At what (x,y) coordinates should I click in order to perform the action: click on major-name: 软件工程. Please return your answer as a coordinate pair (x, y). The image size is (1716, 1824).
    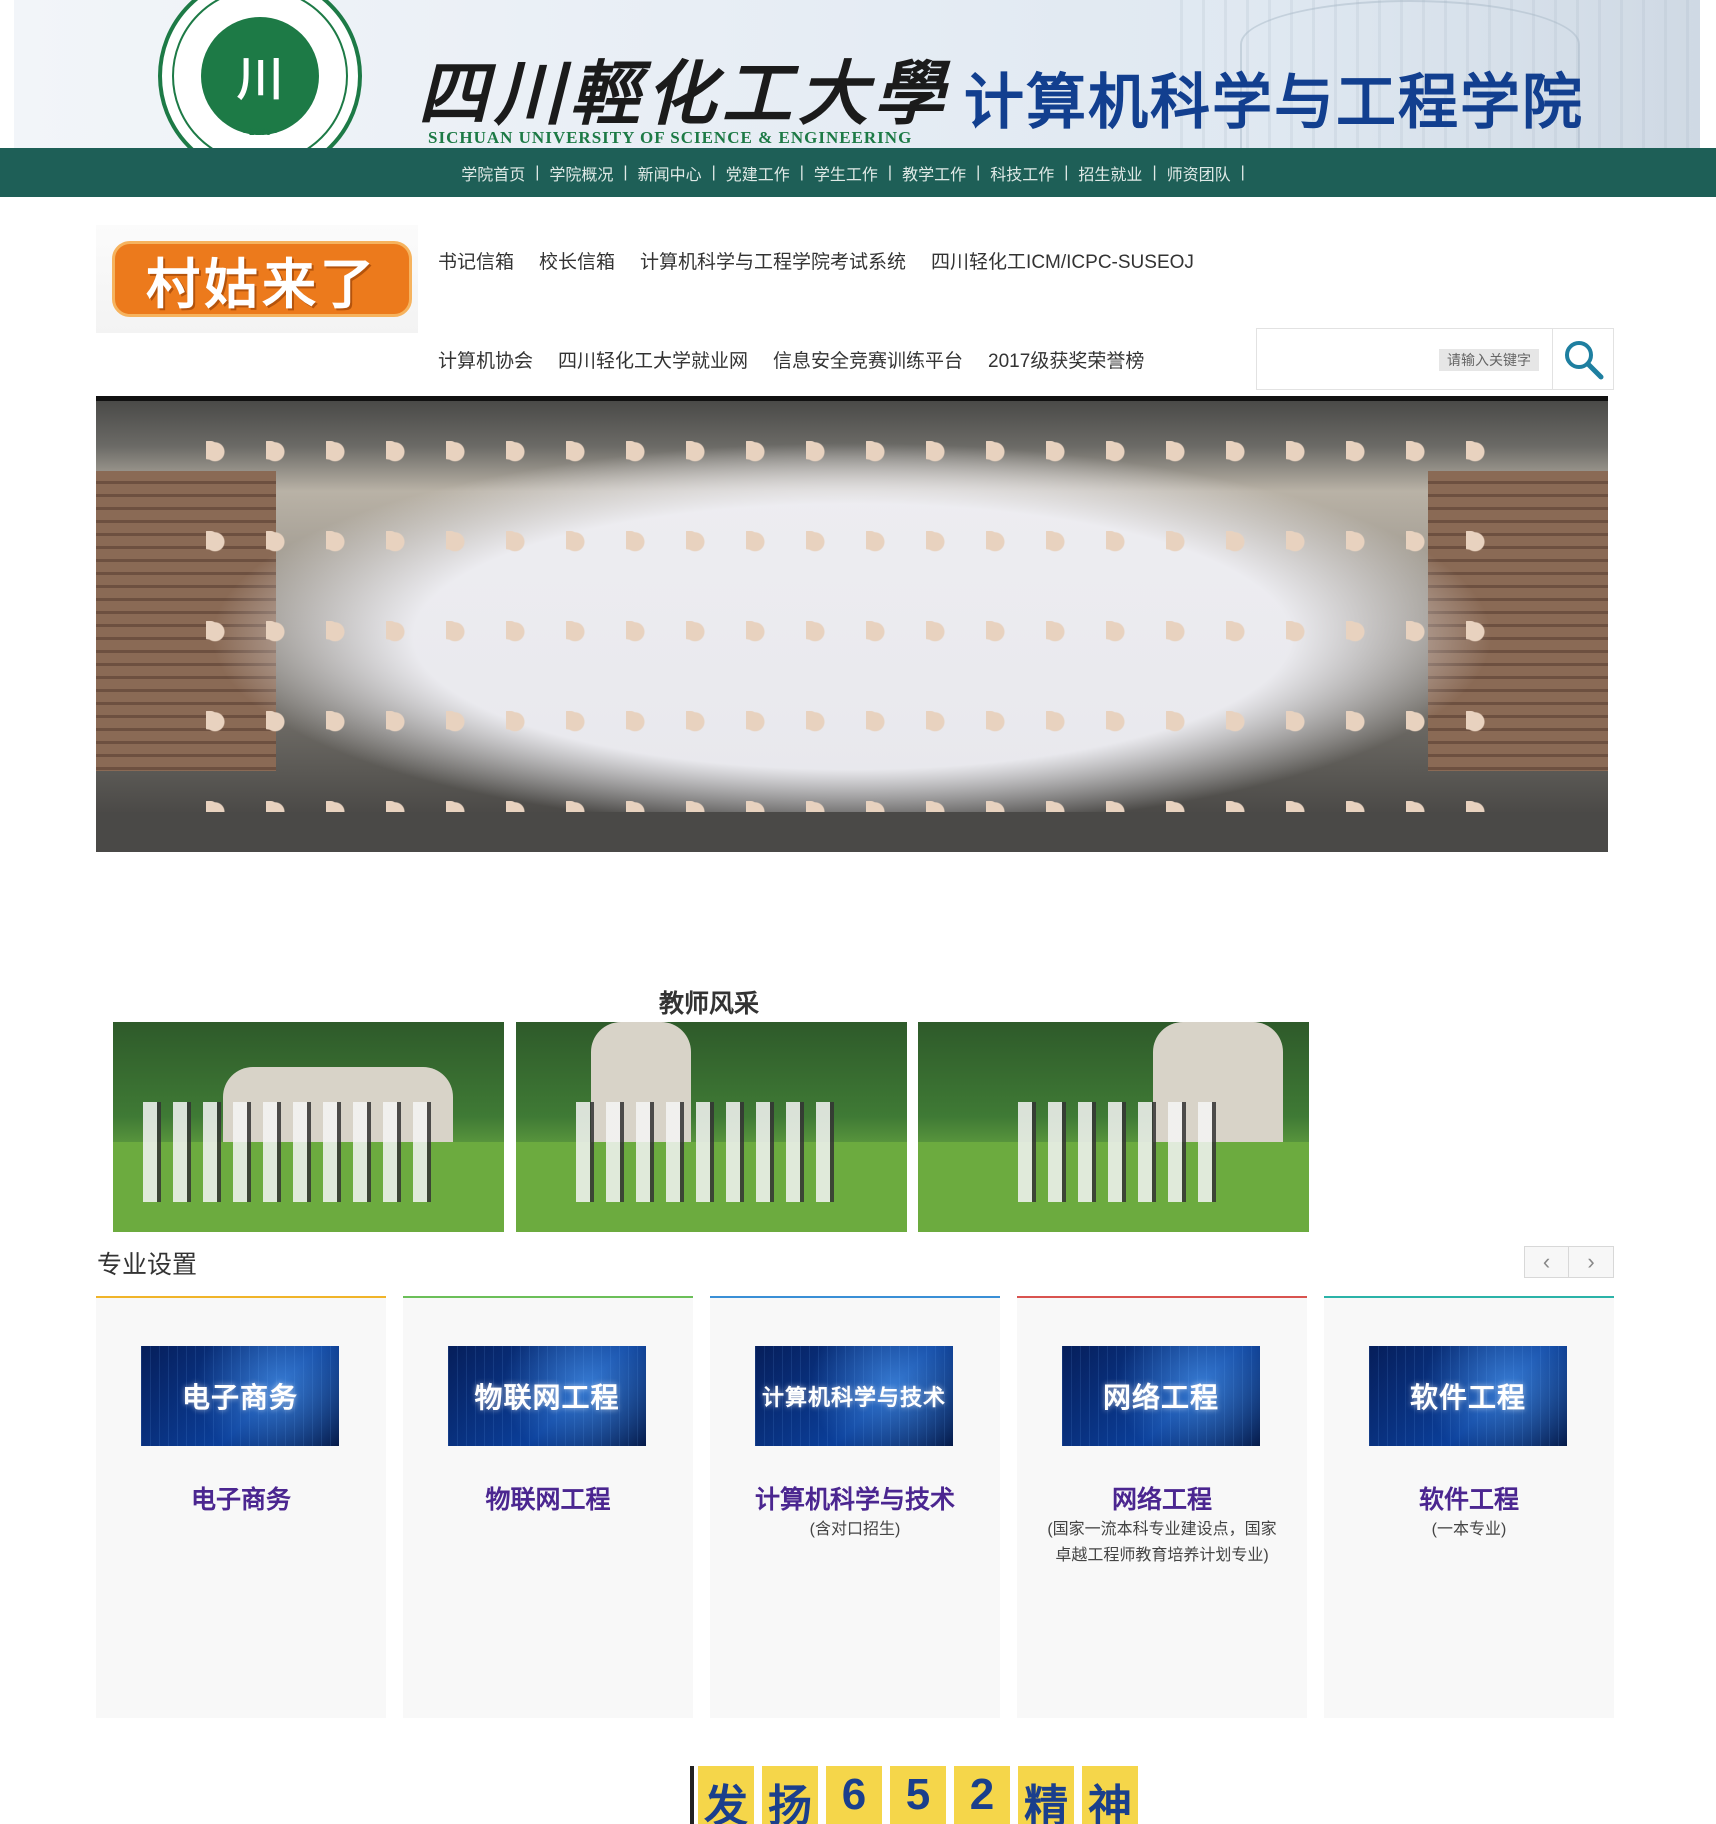
    Looking at the image, I should click on (1469, 1498).